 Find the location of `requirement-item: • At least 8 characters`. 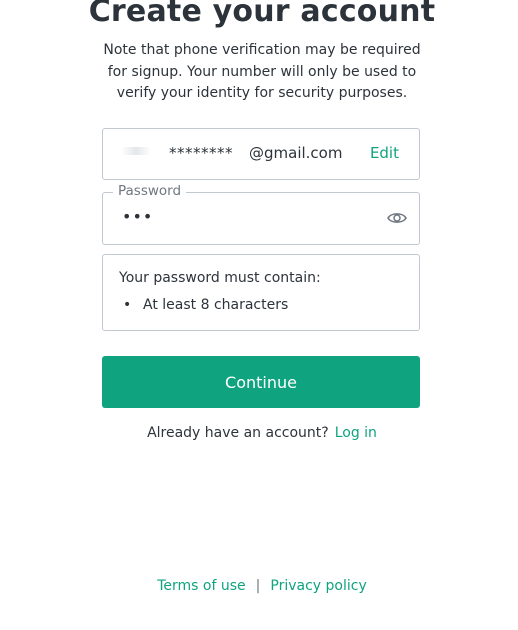

requirement-item: • At least 8 characters is located at coordinates (205, 305).